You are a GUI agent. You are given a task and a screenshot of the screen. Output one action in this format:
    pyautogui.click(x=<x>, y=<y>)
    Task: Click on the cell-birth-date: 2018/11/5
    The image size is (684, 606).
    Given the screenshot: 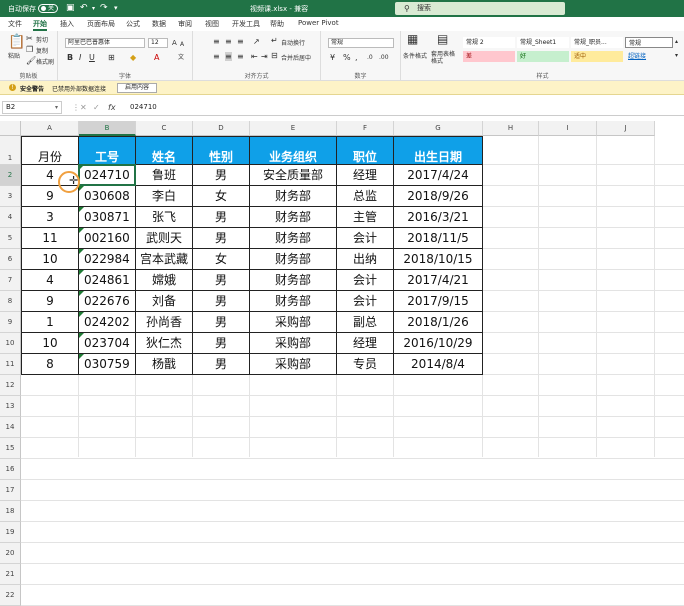 What is the action you would take?
    pyautogui.click(x=438, y=238)
    